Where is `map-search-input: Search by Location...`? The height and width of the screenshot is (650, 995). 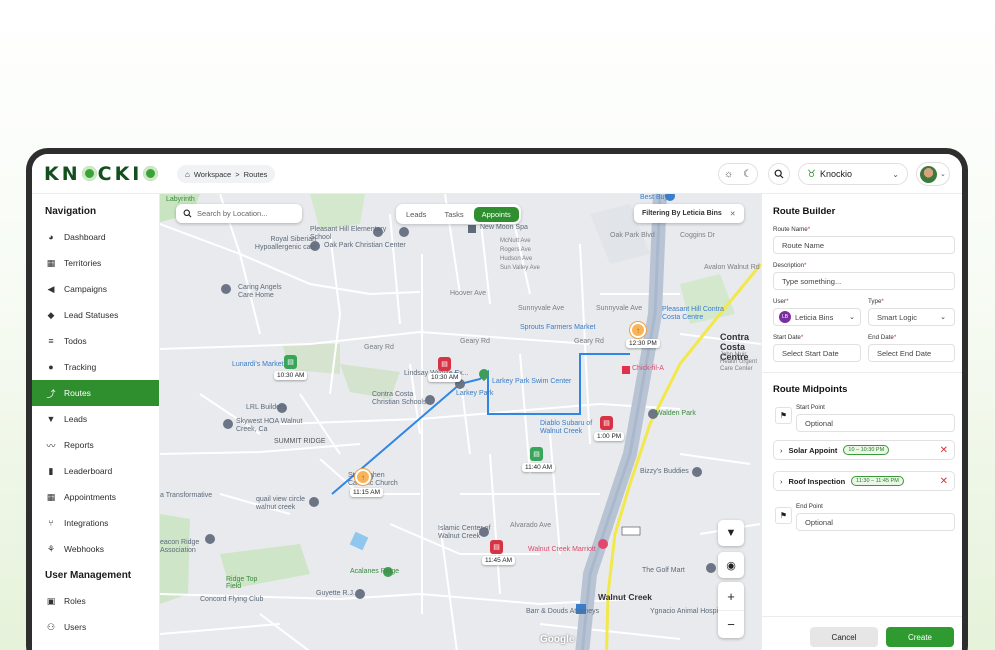
map-search-input: Search by Location... is located at coordinates (239, 213).